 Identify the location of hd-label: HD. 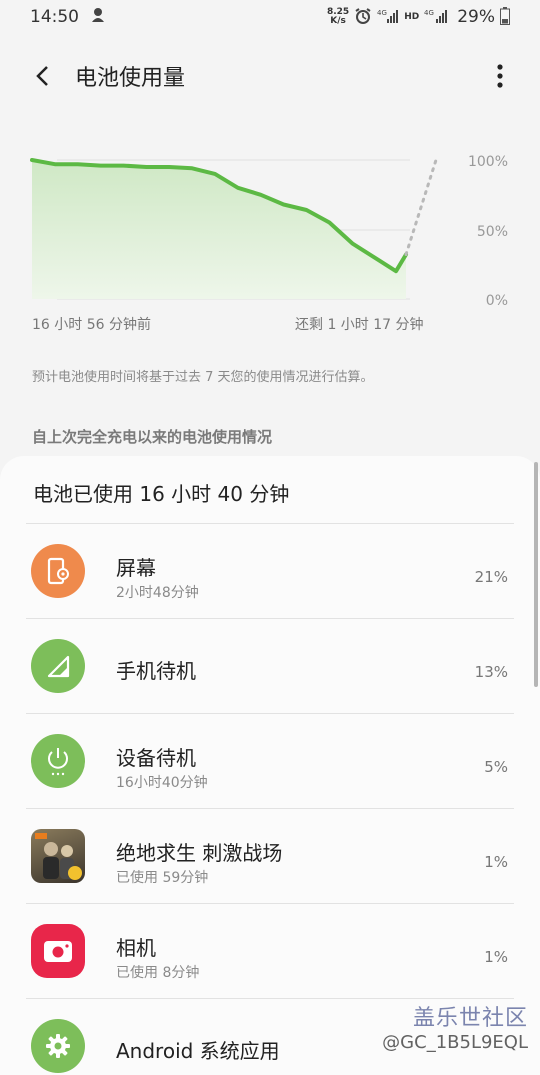
(412, 17).